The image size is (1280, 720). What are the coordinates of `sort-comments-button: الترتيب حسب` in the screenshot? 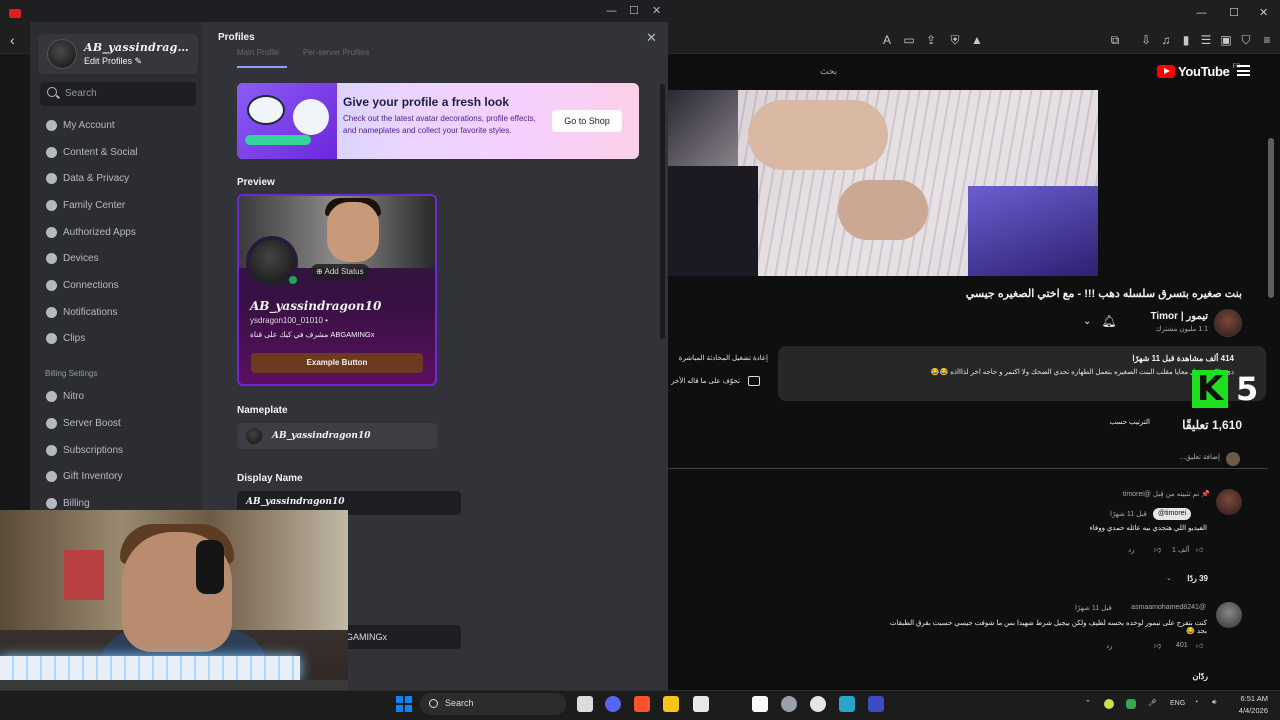 It's located at (1119, 422).